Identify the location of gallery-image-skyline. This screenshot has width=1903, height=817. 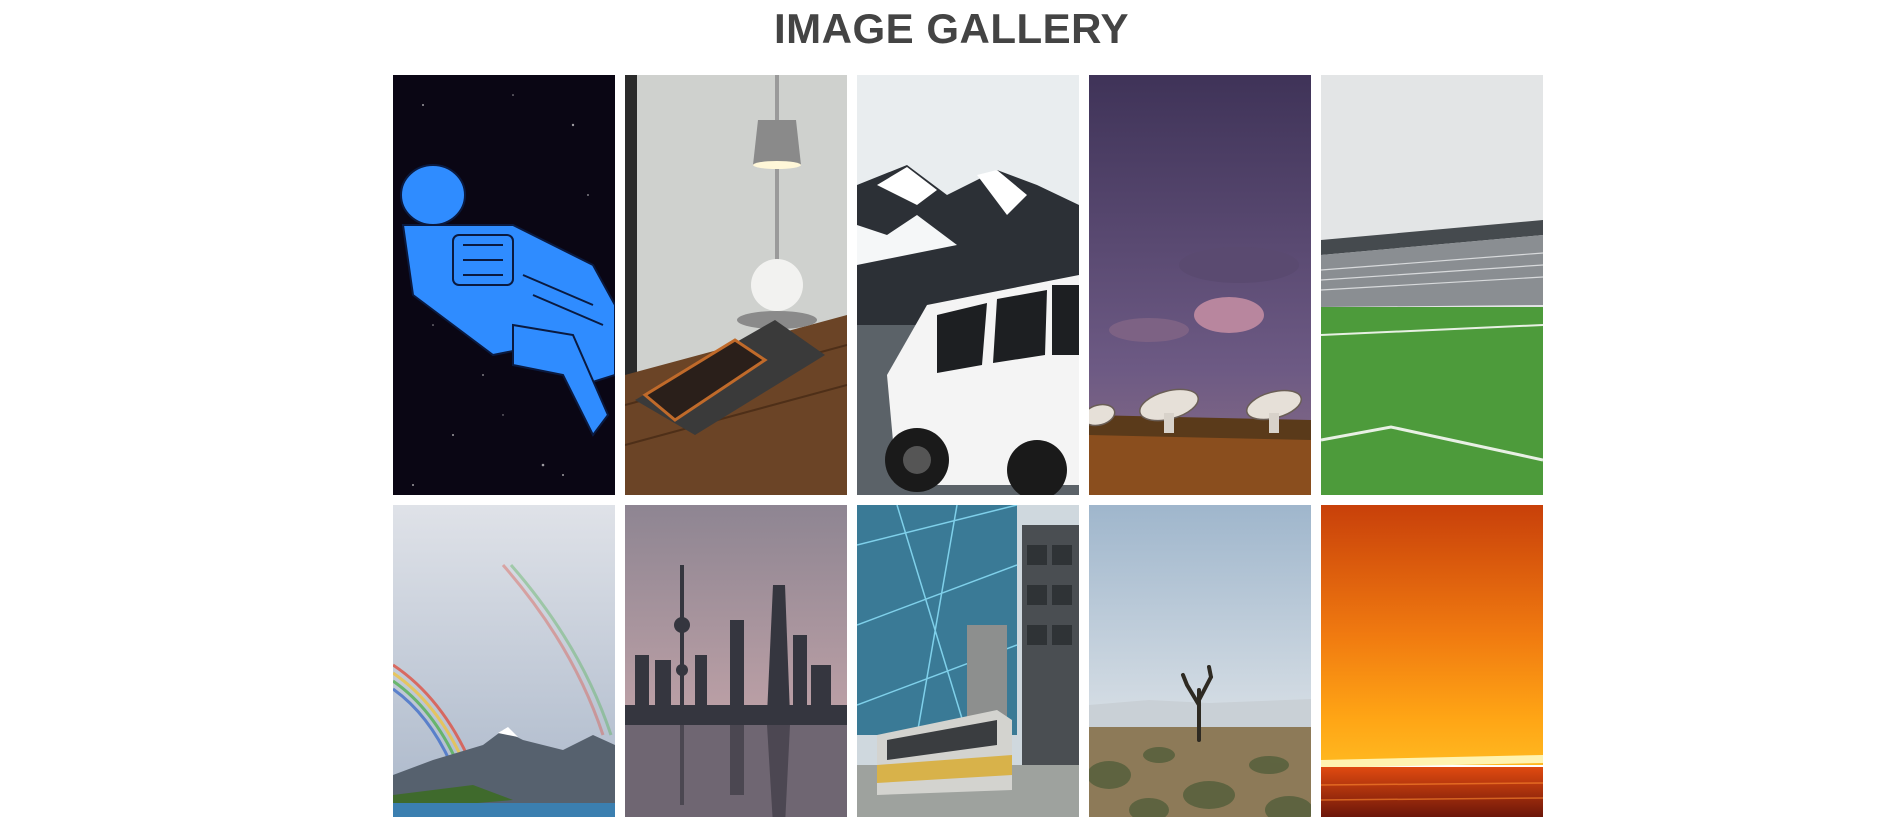
(736, 661).